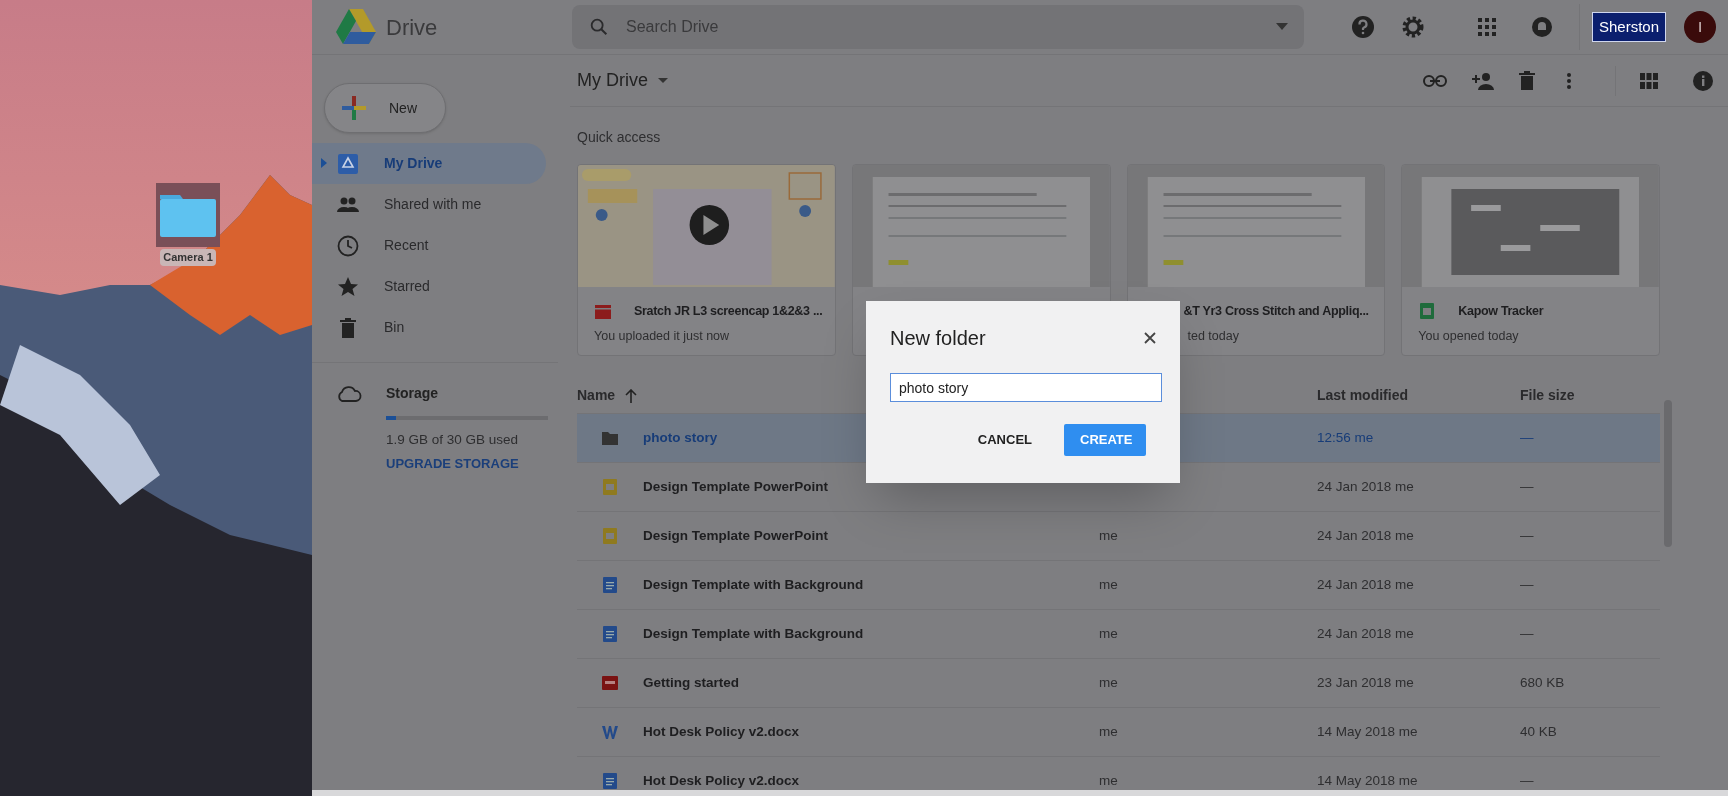 This screenshot has width=1728, height=796. What do you see at coordinates (412, 393) in the screenshot?
I see `storage-label: Storage` at bounding box center [412, 393].